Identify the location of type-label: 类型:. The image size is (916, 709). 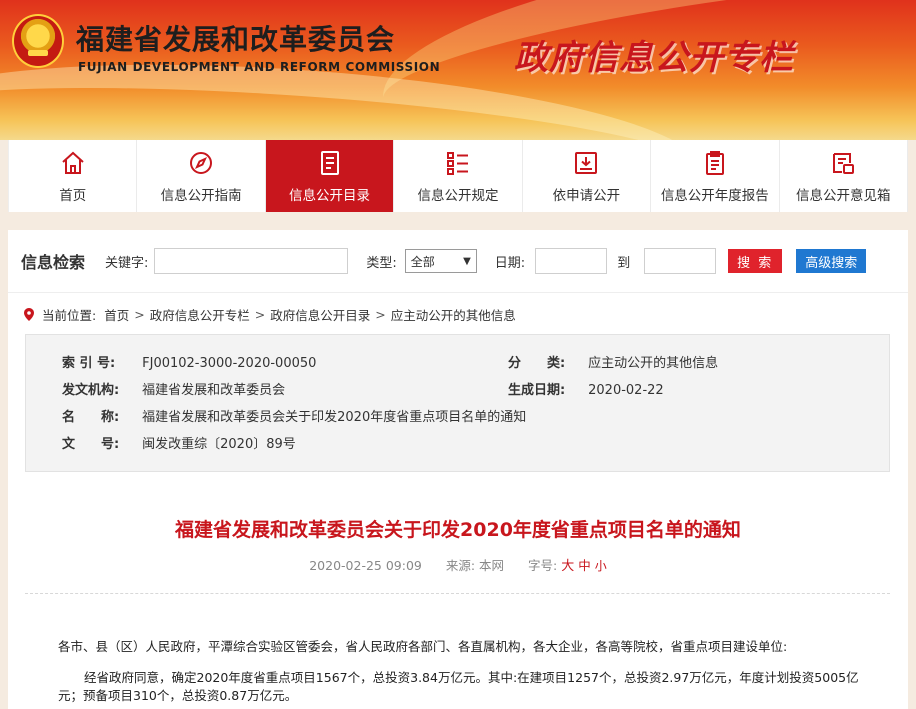
(381, 263).